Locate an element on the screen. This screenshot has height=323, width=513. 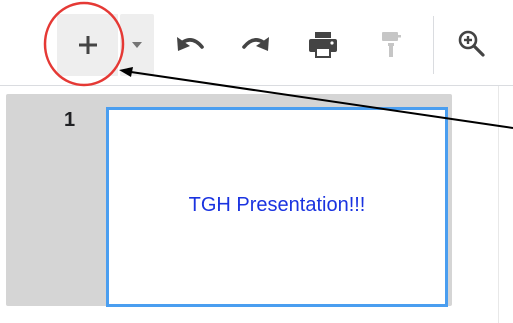
undo-icon is located at coordinates (190, 44).